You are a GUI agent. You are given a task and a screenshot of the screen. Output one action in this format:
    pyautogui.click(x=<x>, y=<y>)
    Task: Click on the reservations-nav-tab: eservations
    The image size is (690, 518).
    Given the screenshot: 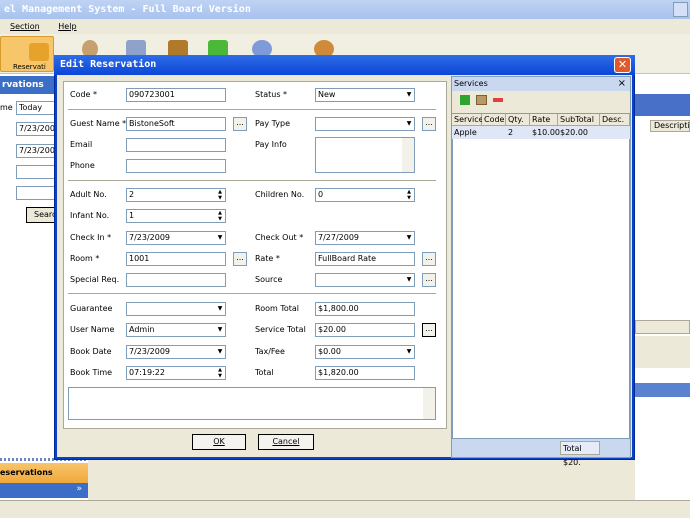 What is the action you would take?
    pyautogui.click(x=44, y=473)
    